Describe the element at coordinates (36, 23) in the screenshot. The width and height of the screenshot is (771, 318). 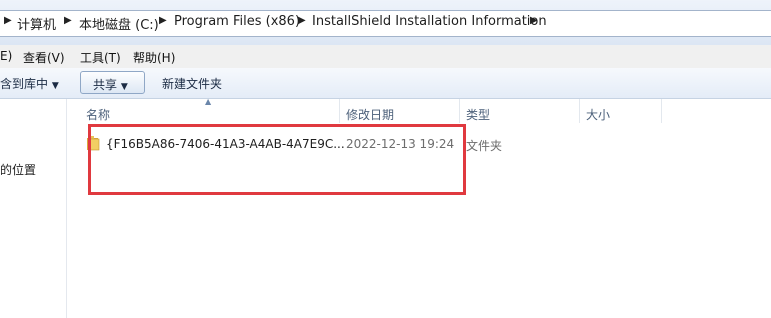
I see `breadcrumb-computer: 计算机` at that location.